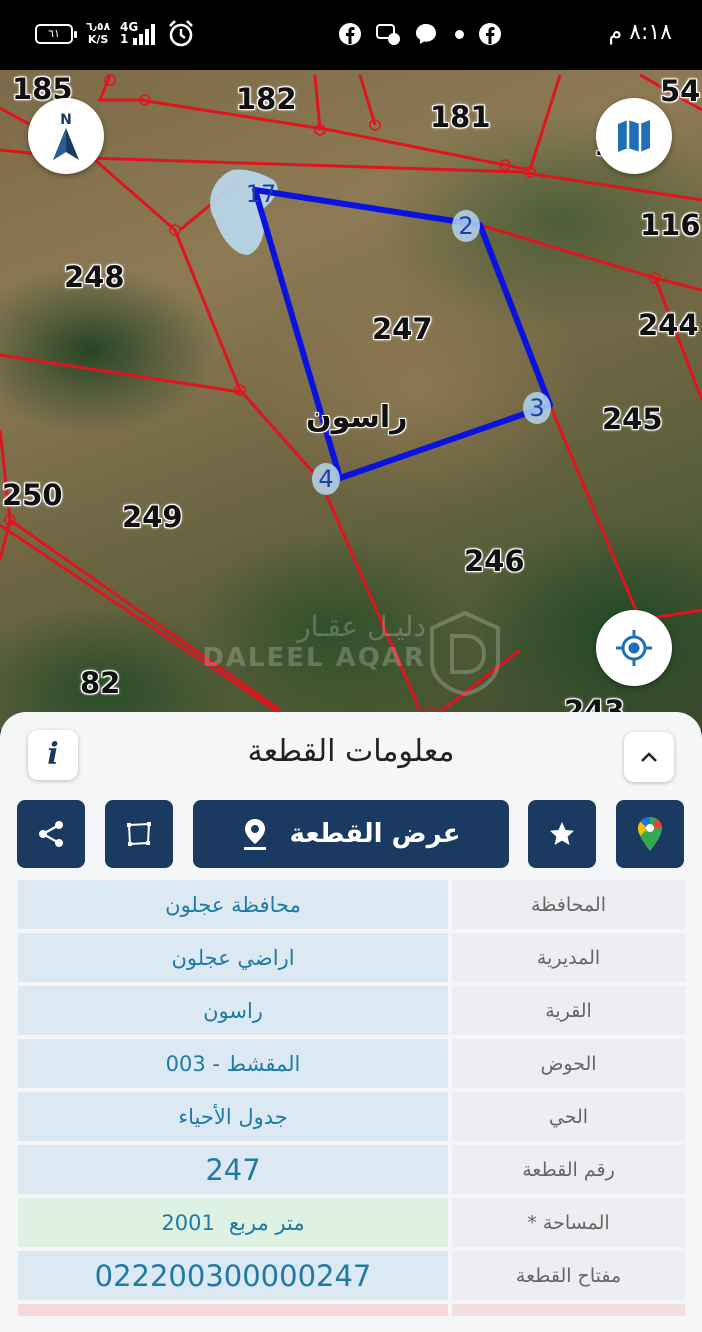 Image resolution: width=702 pixels, height=1332 pixels. I want to click on chat-fb-icon, so click(388, 34).